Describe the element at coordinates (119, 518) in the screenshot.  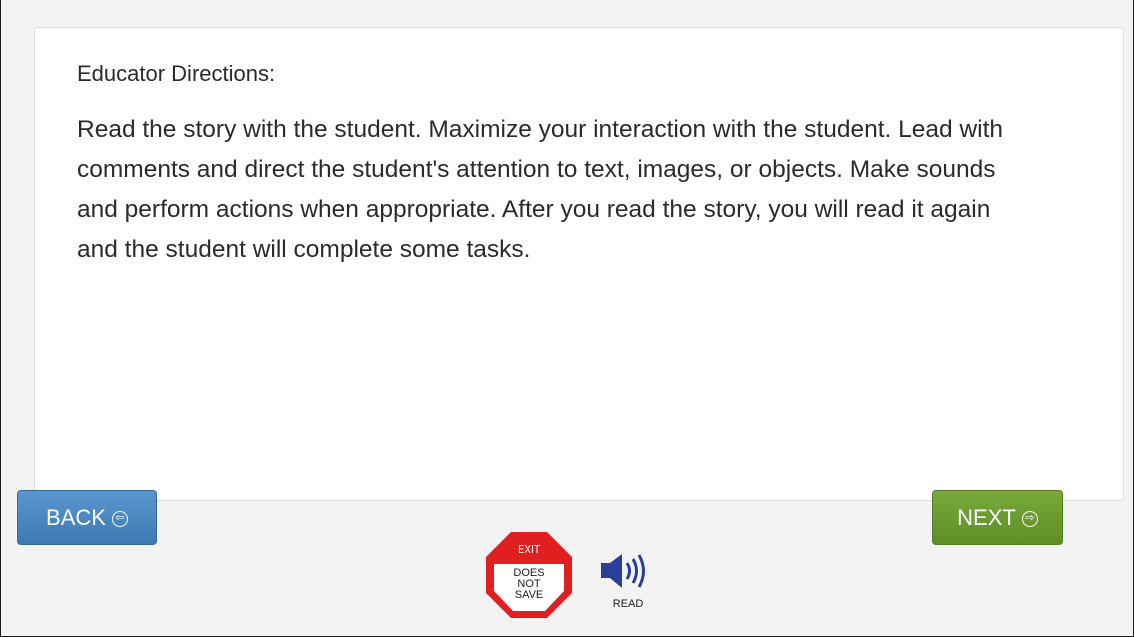
I see `back-arrow-icon: ⇦` at that location.